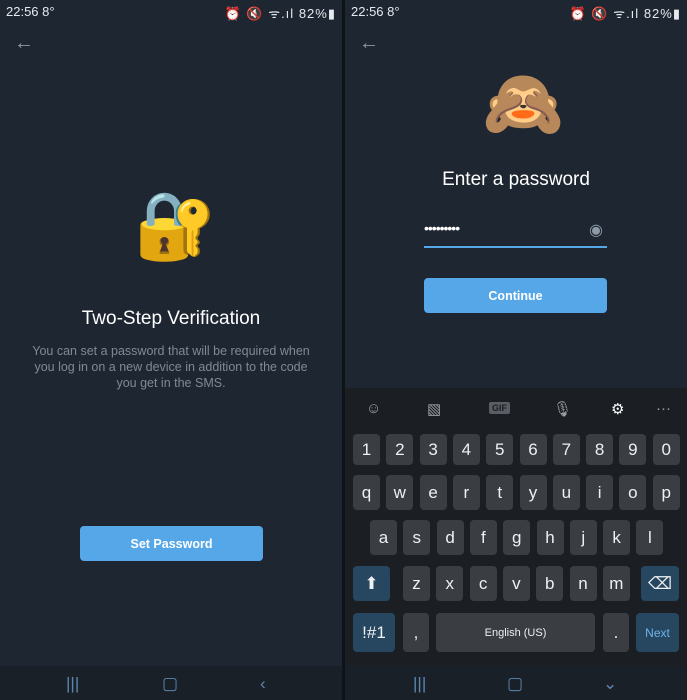 This screenshot has width=687, height=700. I want to click on key-x: x, so click(450, 583).